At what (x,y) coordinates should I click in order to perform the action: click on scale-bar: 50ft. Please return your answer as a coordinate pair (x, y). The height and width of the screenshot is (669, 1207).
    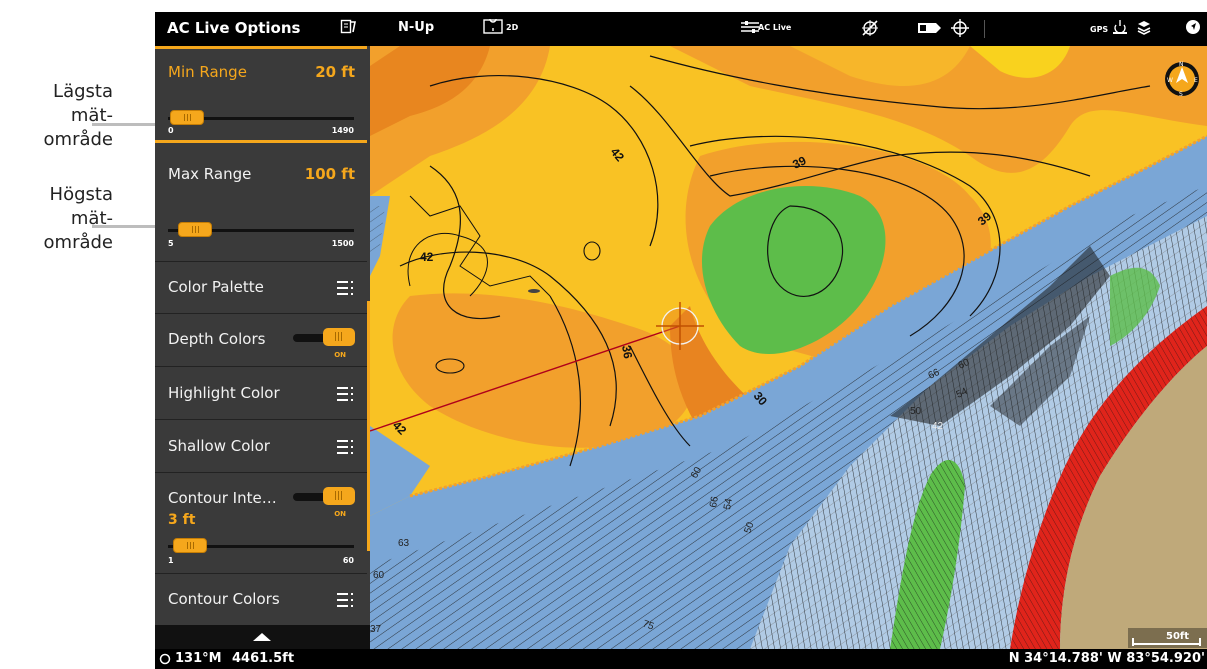
    Looking at the image, I should click on (1167, 638).